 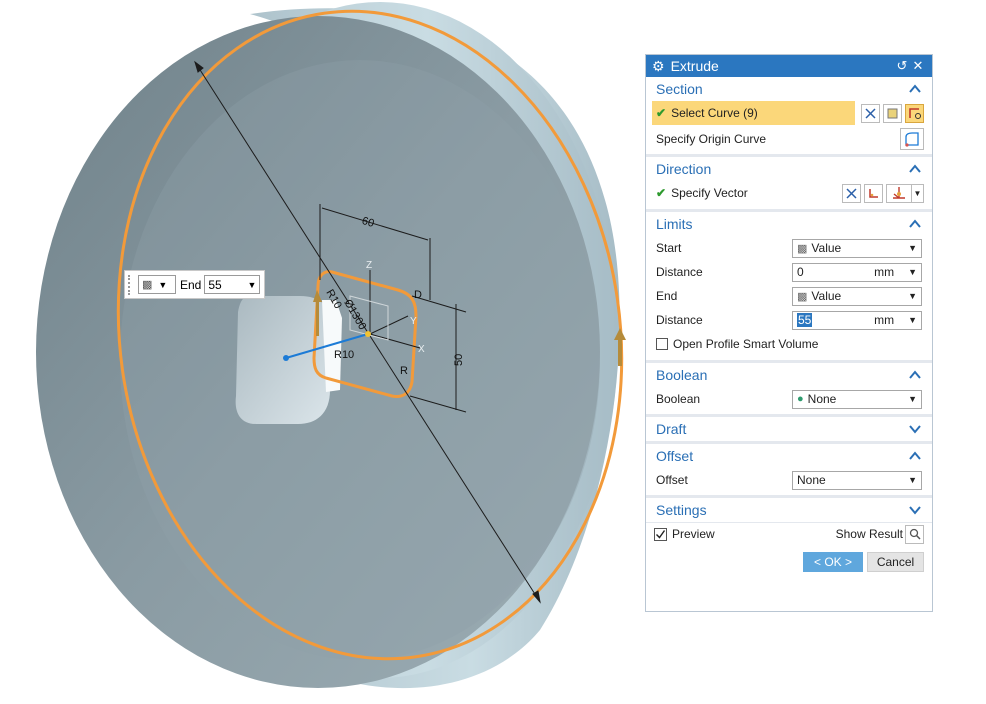 I want to click on draft-header: Draft, so click(x=789, y=429).